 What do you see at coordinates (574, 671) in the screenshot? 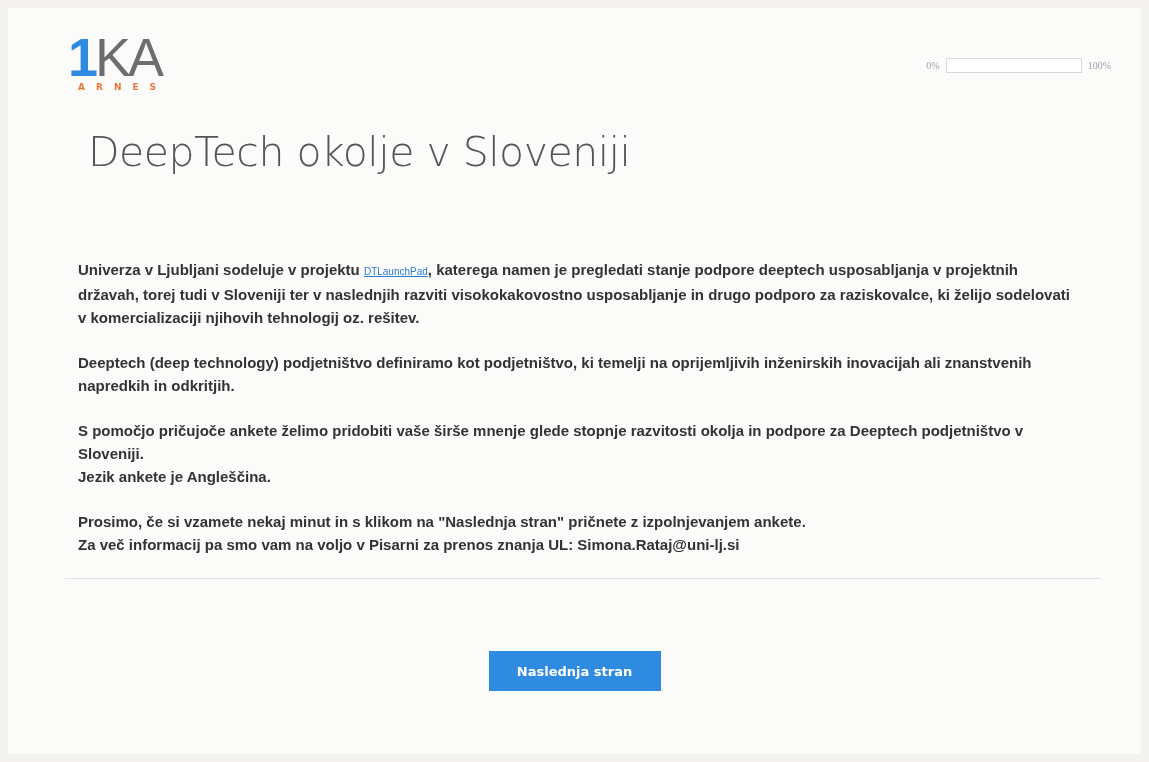
I see `next-page-button: Naslednja stran` at bounding box center [574, 671].